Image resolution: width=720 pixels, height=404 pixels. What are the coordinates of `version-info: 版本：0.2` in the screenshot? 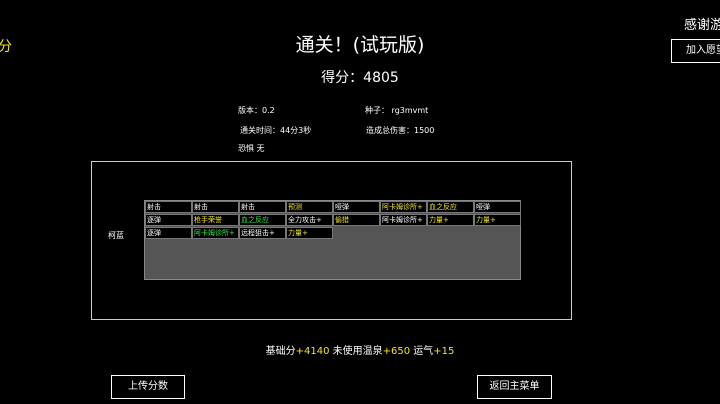 It's located at (256, 110).